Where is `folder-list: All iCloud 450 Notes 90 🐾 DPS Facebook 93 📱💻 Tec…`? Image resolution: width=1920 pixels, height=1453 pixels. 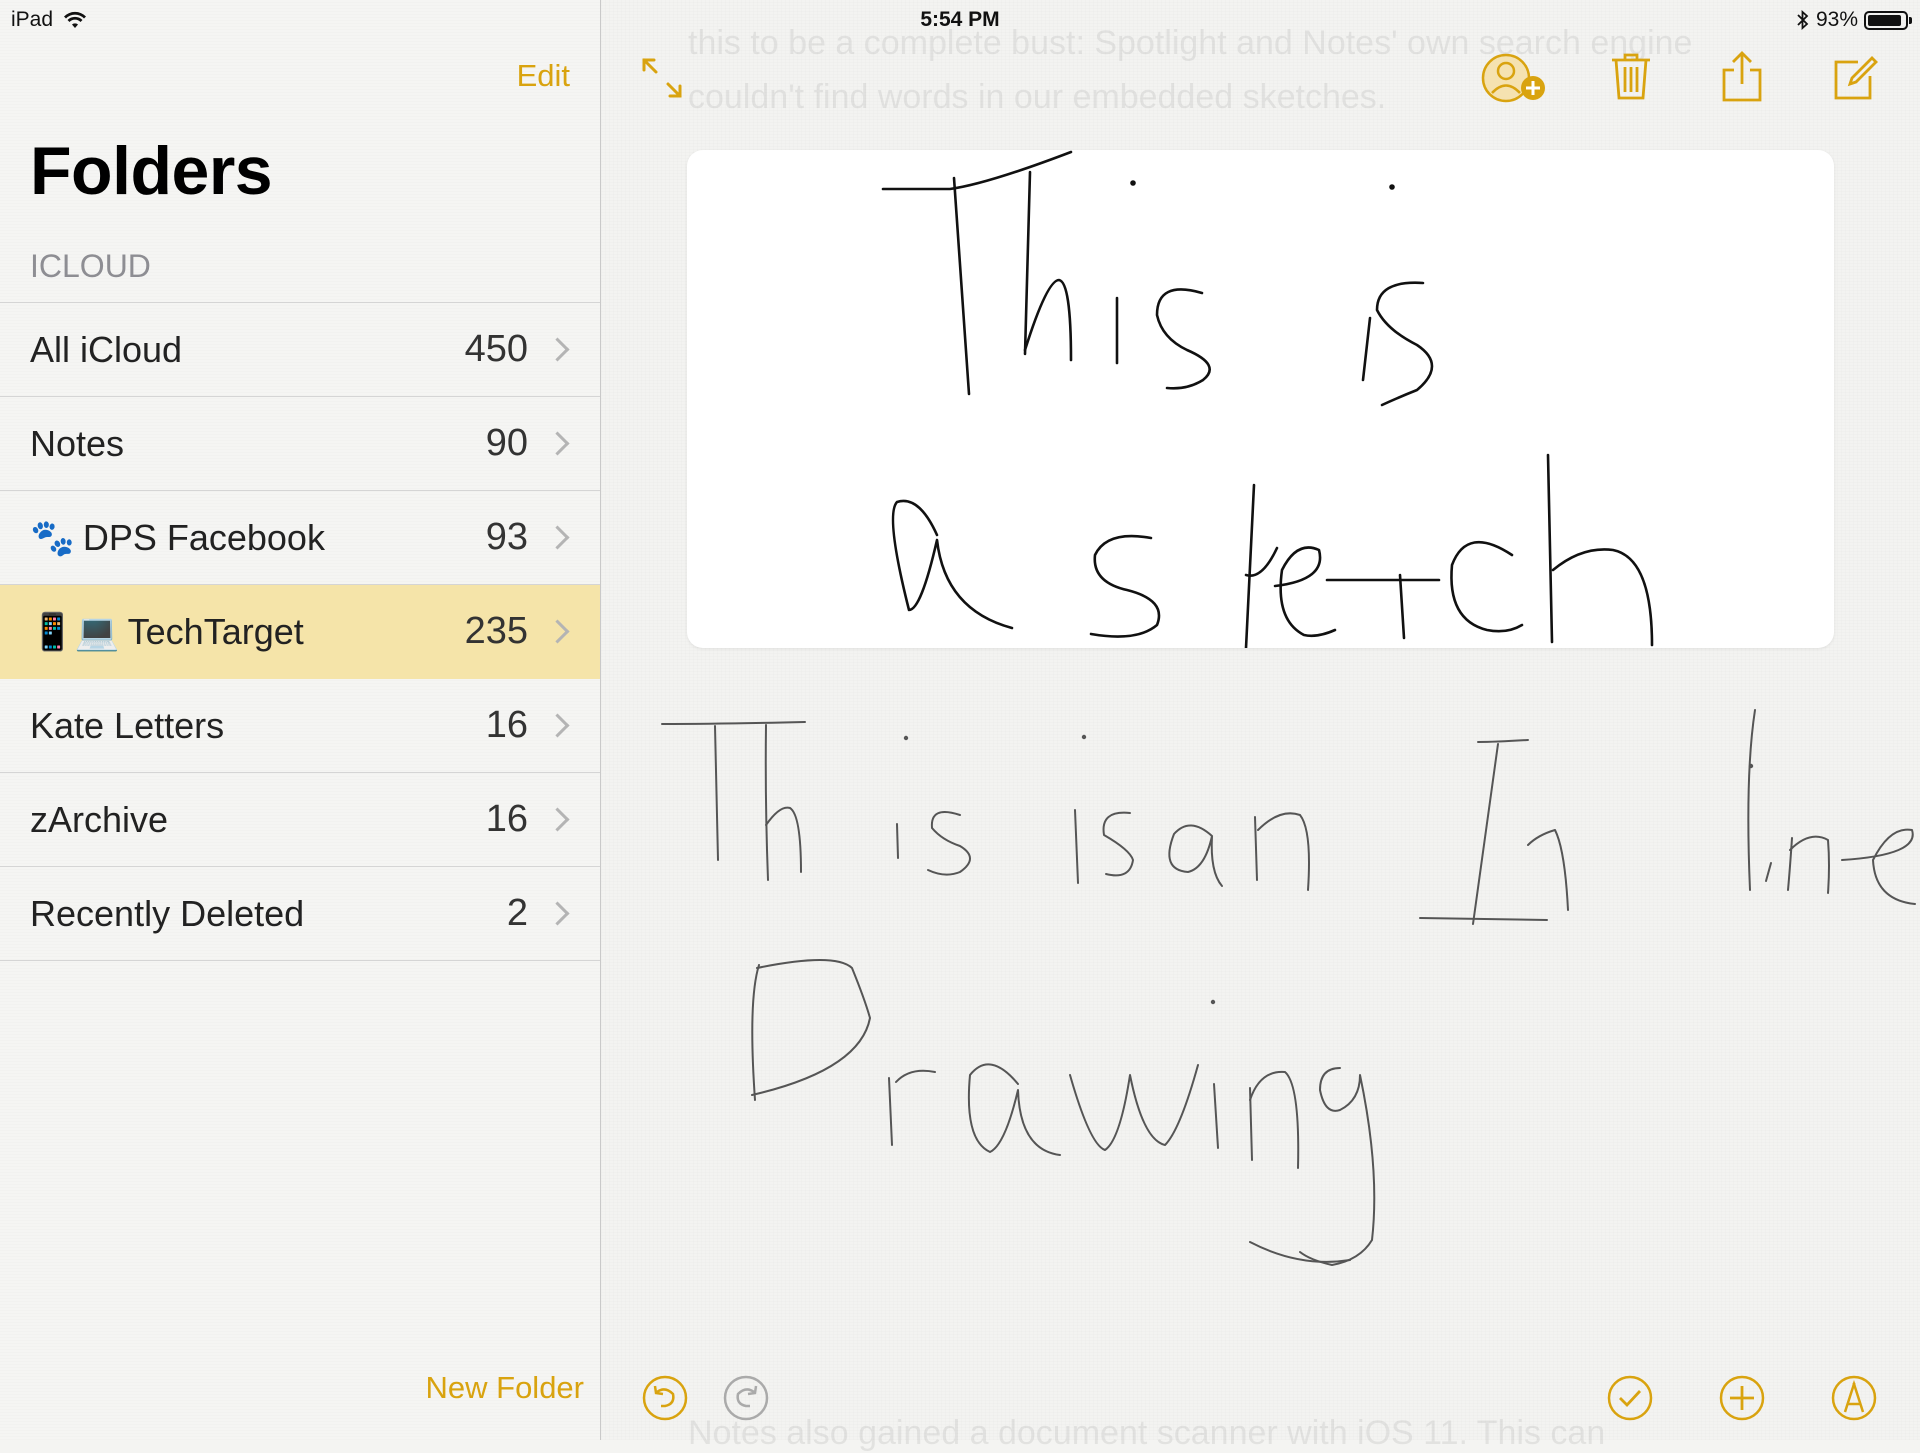 folder-list: All iCloud 450 Notes 90 🐾 DPS Facebook 93 📱💻 Tec… is located at coordinates (300, 631).